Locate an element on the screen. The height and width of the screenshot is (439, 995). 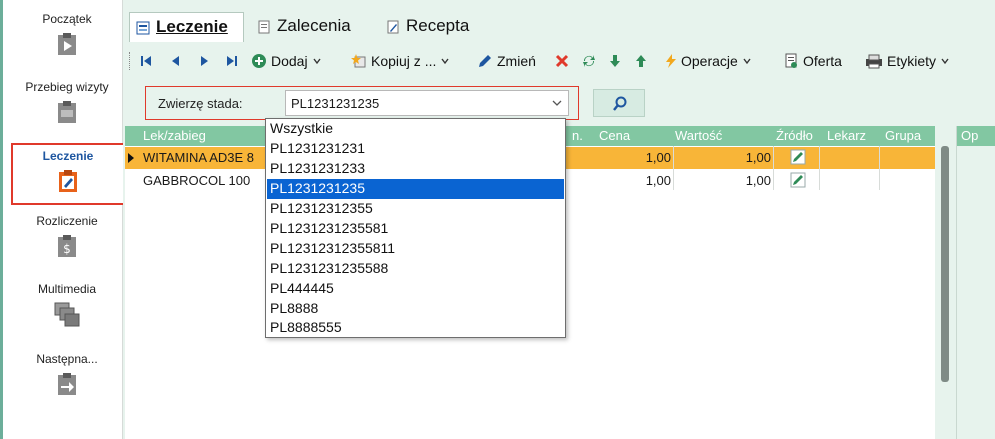
refresh-icon is located at coordinates (589, 61).